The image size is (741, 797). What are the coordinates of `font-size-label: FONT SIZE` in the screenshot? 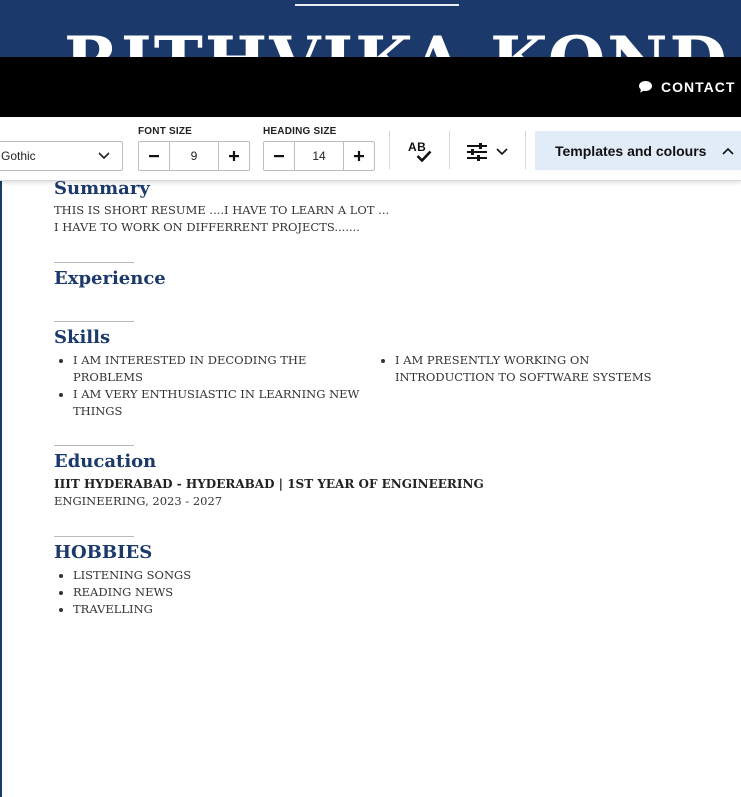 It's located at (165, 131).